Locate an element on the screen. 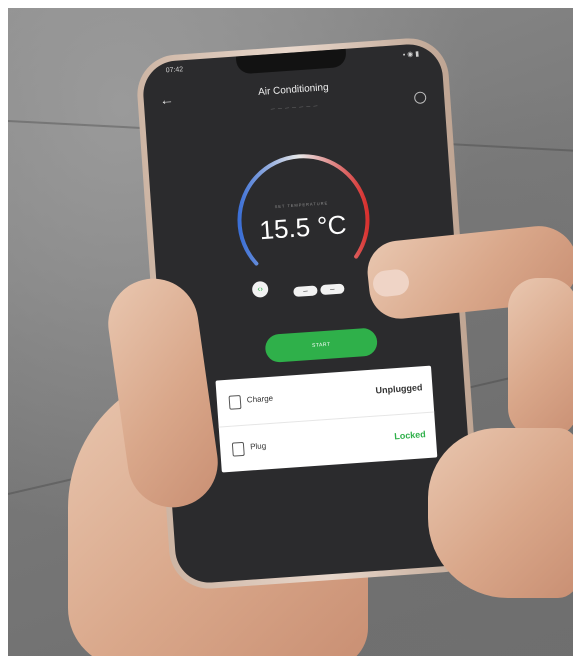  phone-notch is located at coordinates (291, 61).